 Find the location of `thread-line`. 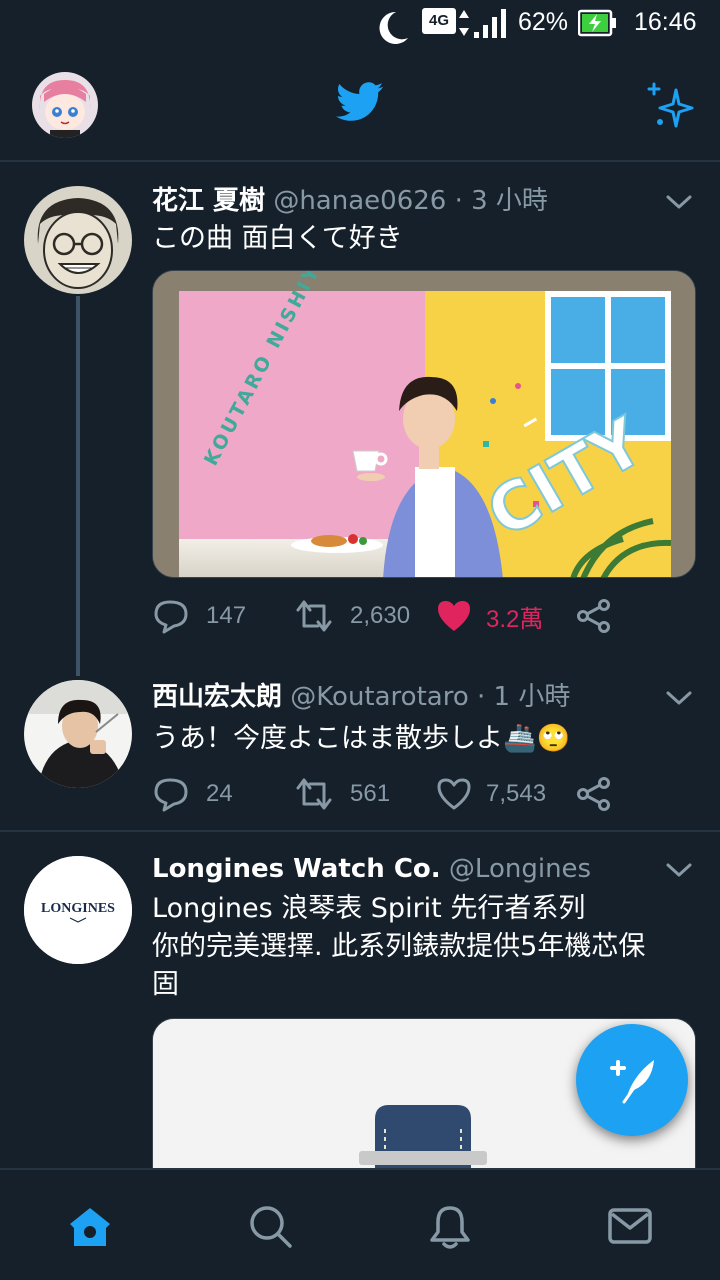

thread-line is located at coordinates (78, 486).